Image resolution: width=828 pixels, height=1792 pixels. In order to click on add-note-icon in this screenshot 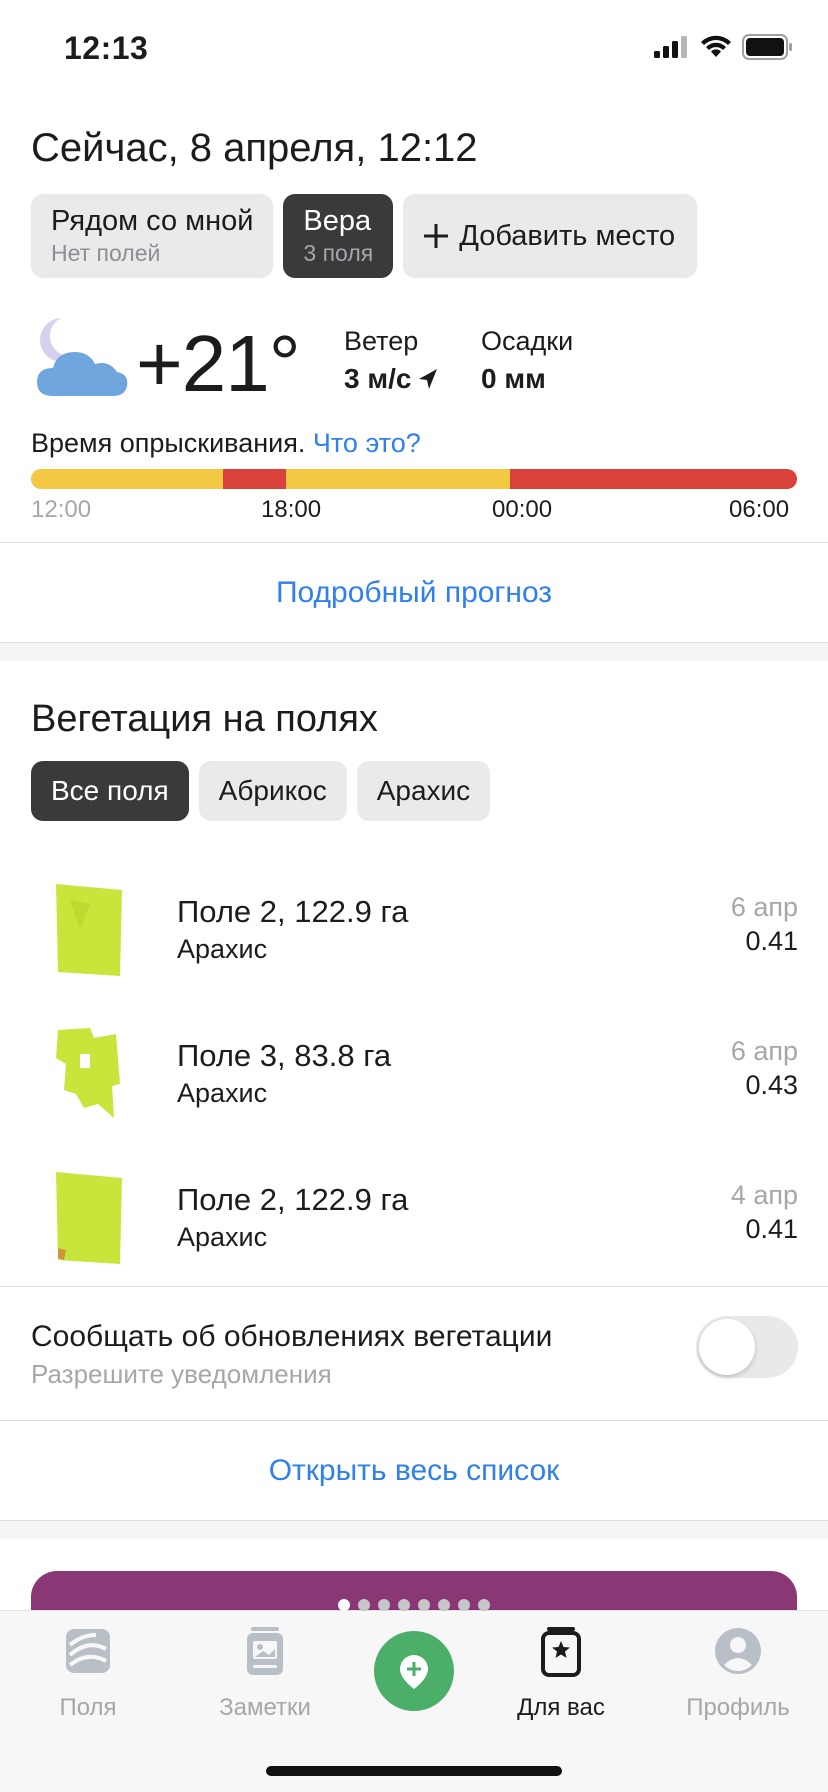, I will do `click(414, 1672)`.